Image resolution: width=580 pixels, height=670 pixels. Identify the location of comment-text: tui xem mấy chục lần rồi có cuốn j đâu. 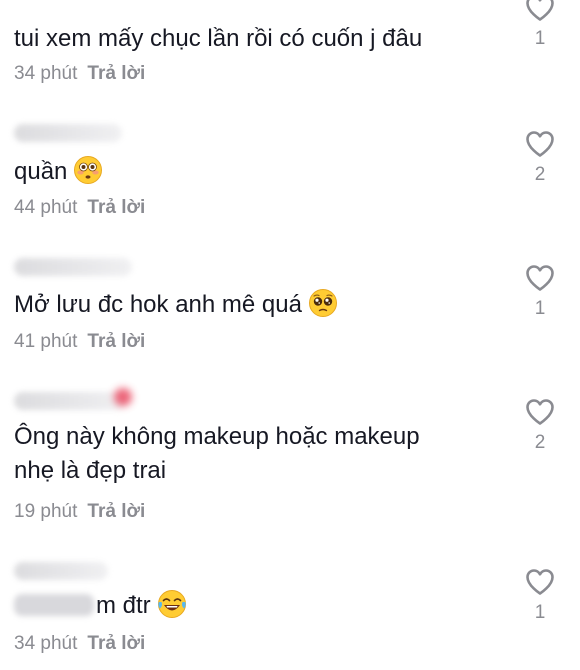
(218, 38).